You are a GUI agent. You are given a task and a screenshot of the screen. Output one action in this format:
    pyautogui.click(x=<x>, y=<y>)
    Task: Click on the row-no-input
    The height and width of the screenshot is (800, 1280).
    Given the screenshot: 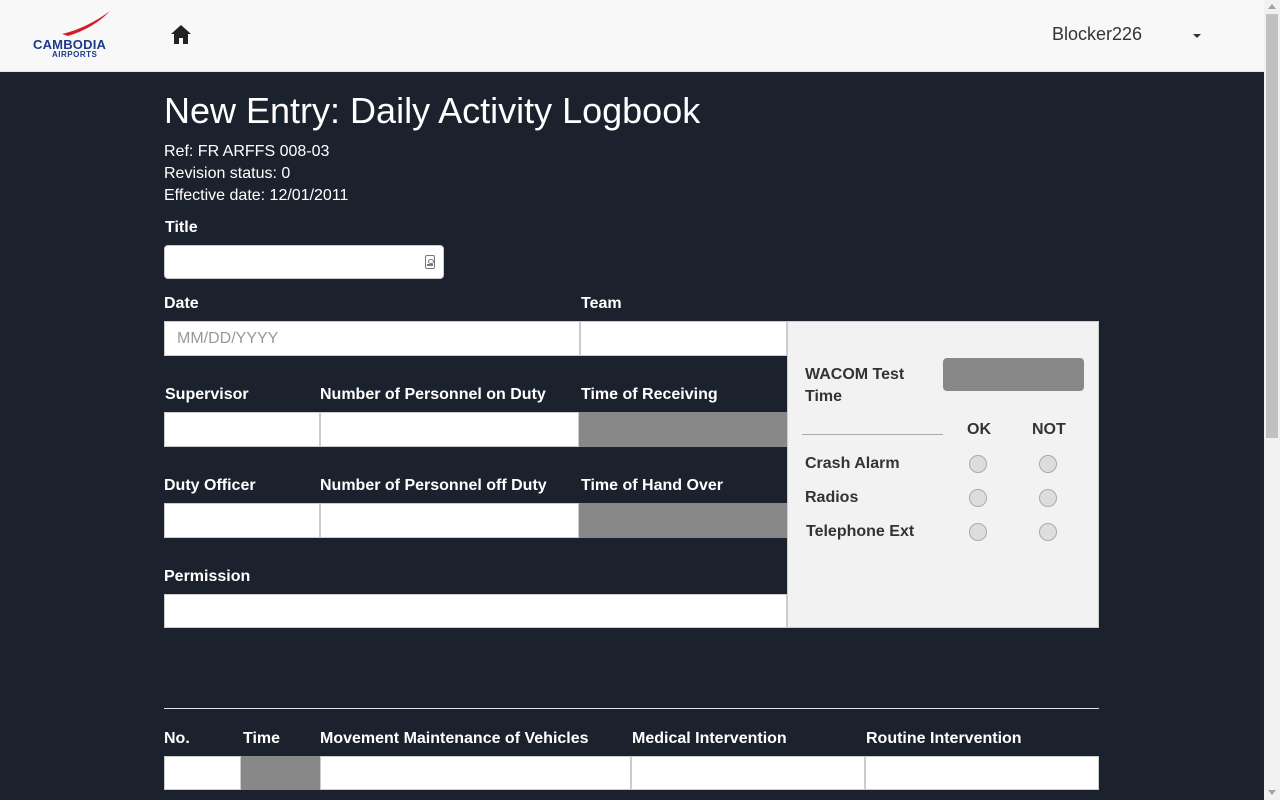 What is the action you would take?
    pyautogui.click(x=202, y=773)
    